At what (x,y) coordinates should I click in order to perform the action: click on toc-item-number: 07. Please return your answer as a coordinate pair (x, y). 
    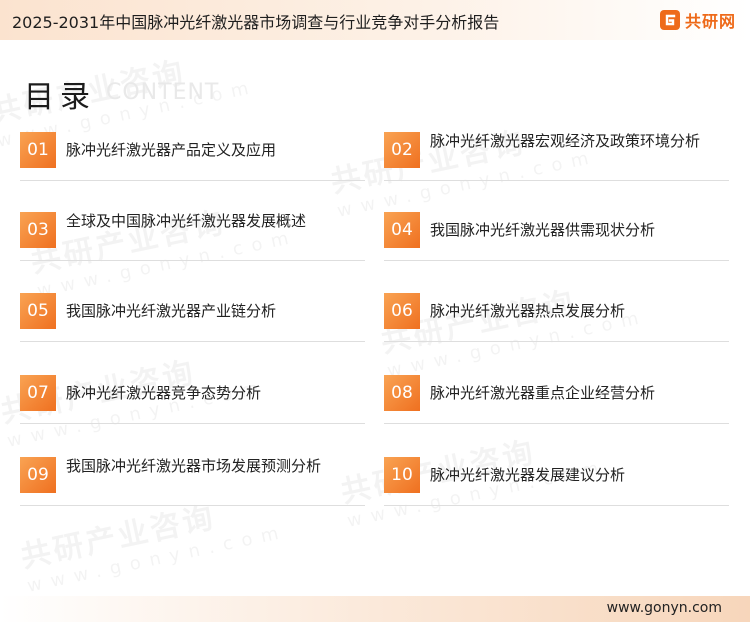
    Looking at the image, I should click on (38, 393).